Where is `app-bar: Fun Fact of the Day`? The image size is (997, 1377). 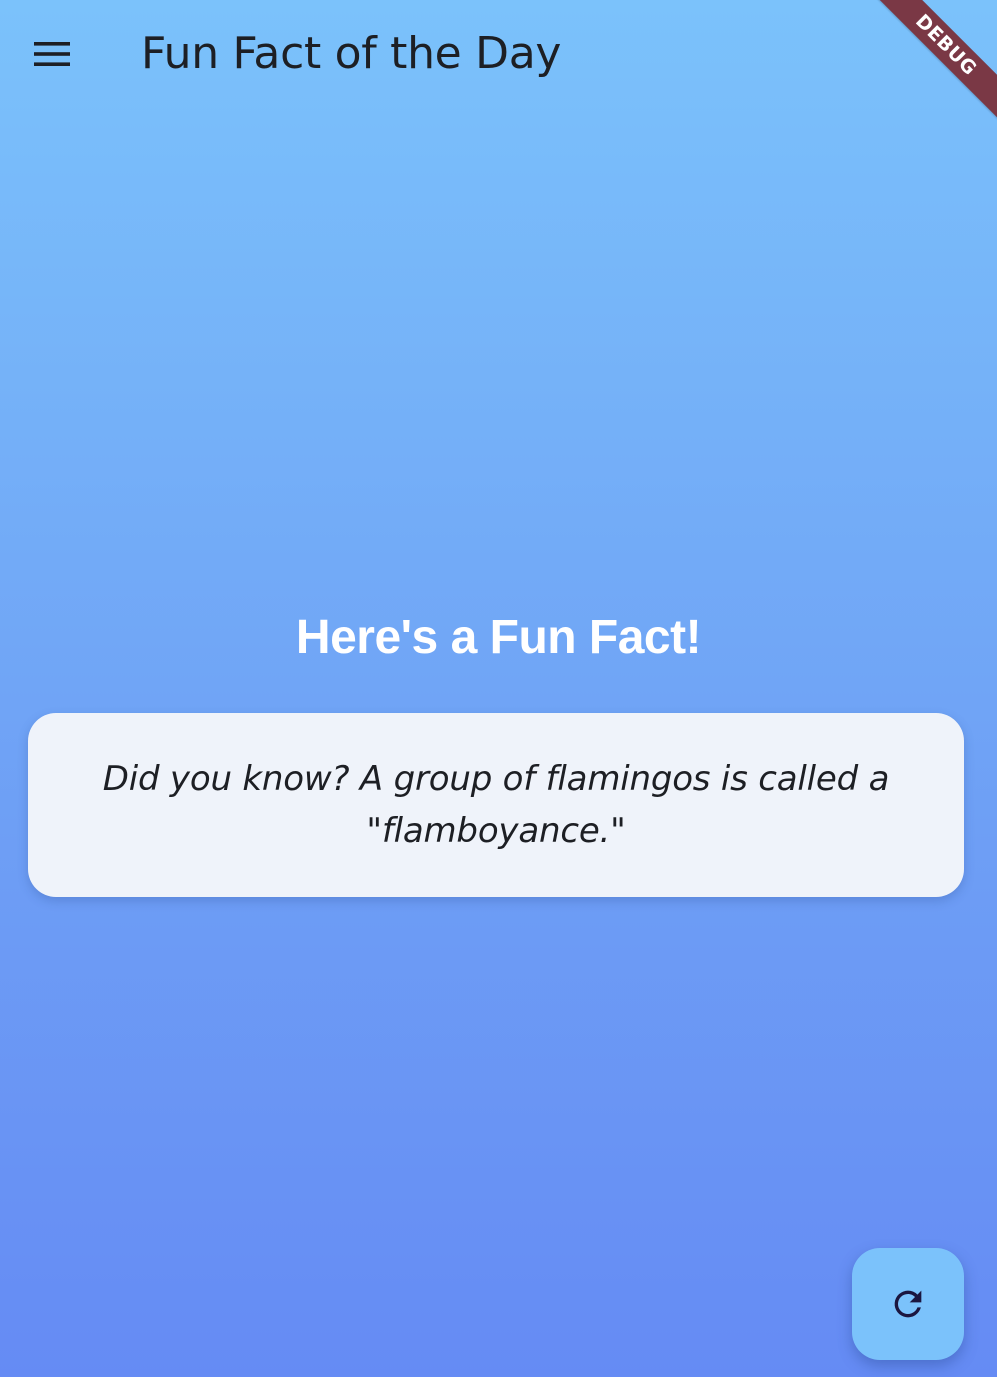
app-bar: Fun Fact of the Day is located at coordinates (498, 54).